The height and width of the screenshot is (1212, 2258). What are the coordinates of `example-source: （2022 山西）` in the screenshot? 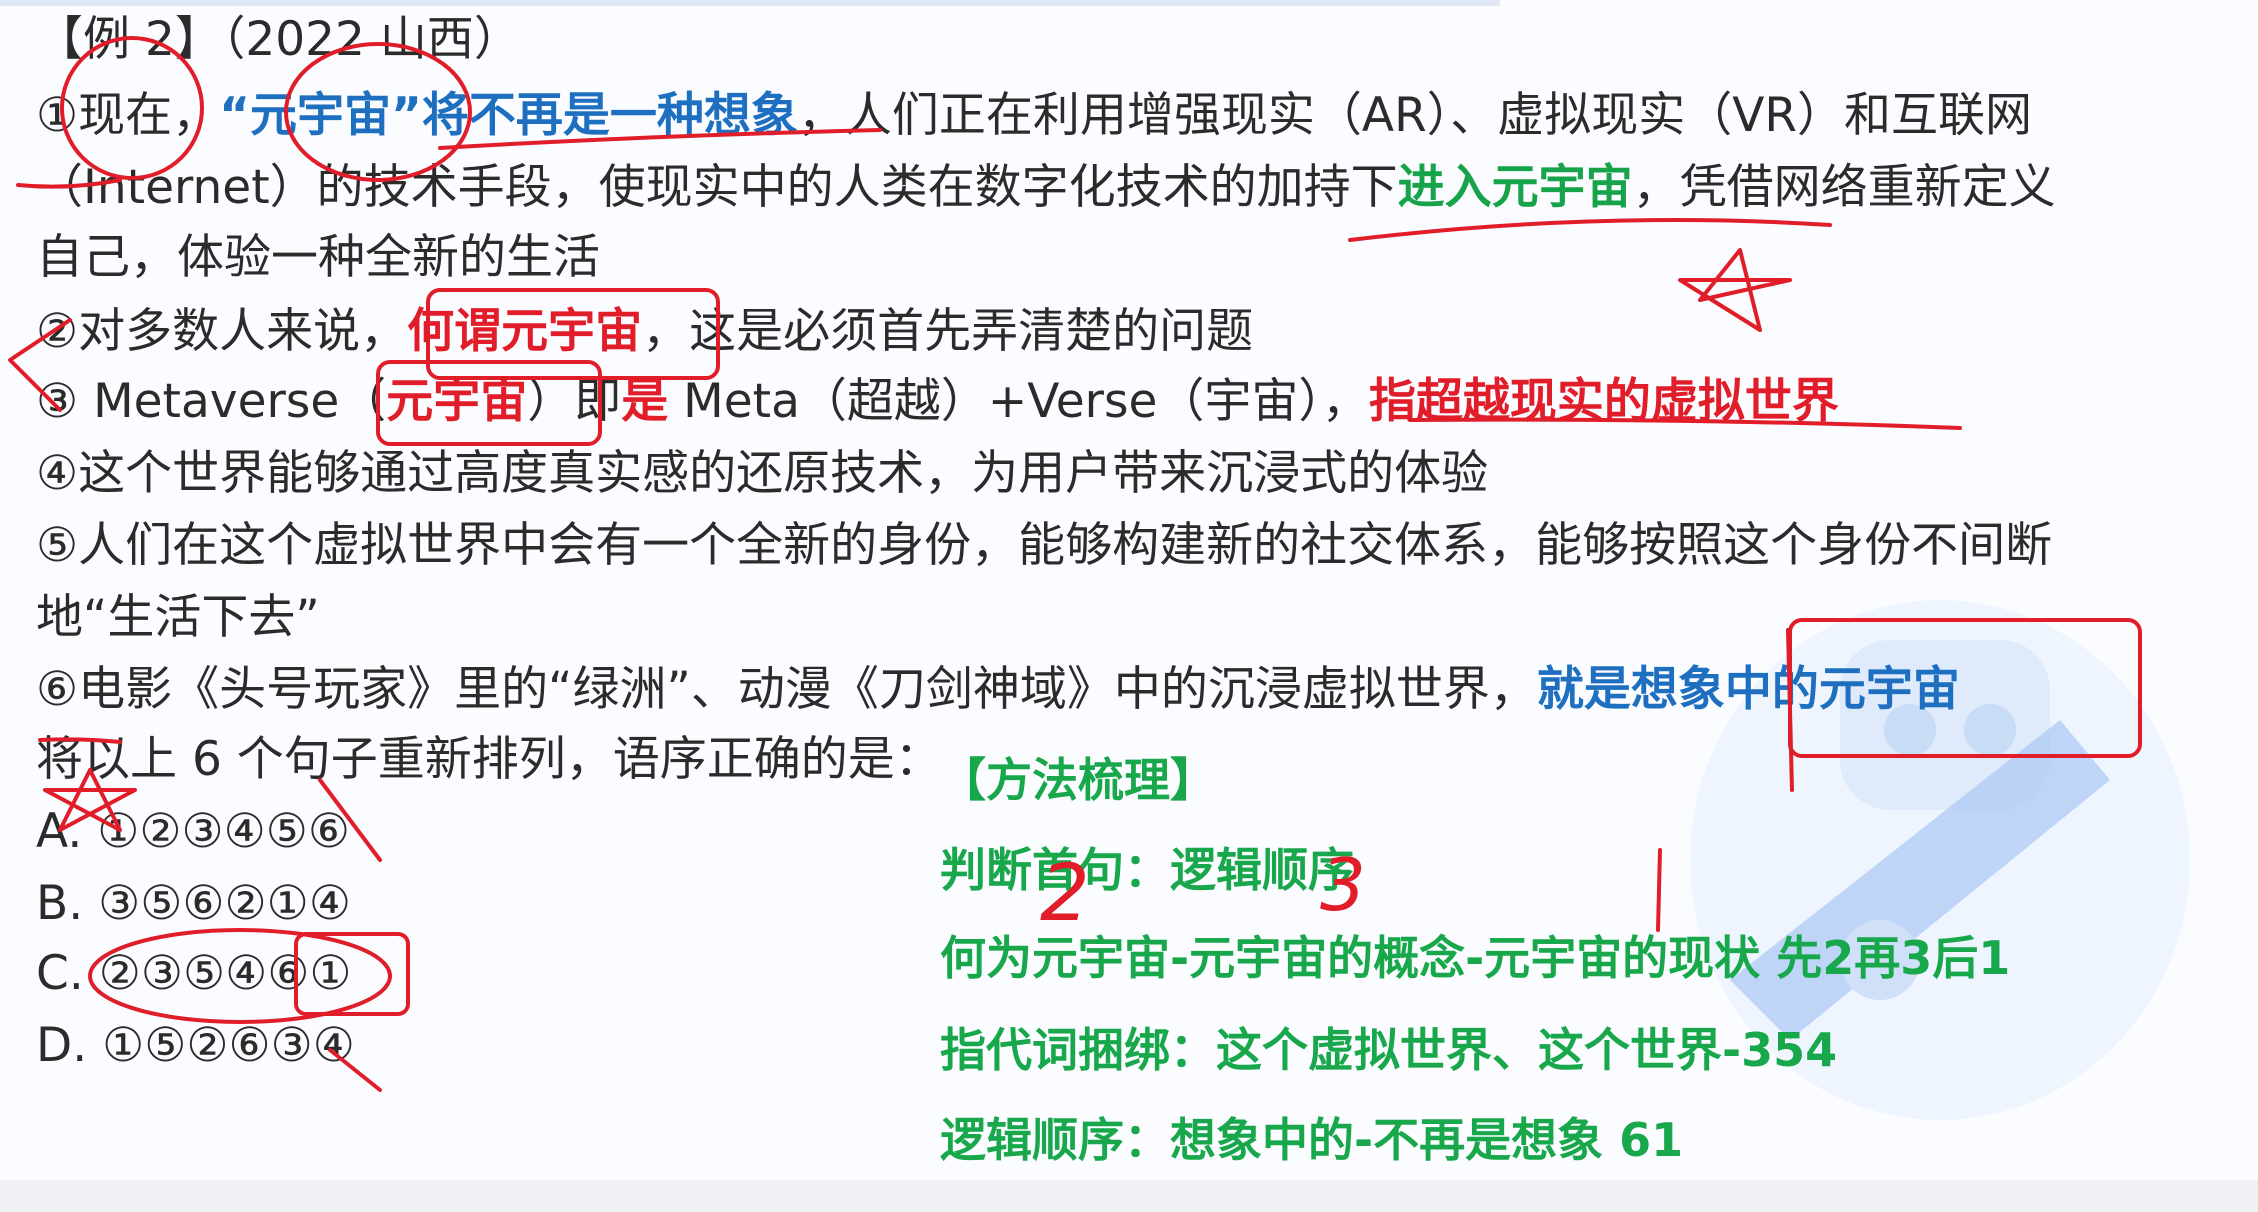 It's located at (371, 39).